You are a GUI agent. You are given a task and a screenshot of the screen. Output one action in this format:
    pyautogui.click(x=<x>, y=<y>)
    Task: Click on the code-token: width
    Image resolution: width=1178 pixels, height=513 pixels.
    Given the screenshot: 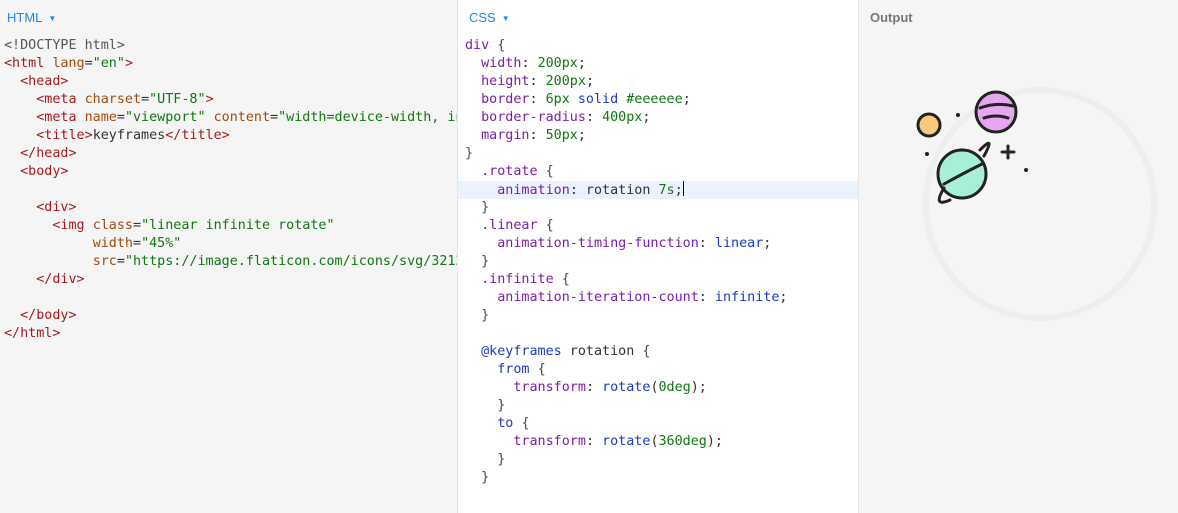 What is the action you would take?
    pyautogui.click(x=501, y=63)
    